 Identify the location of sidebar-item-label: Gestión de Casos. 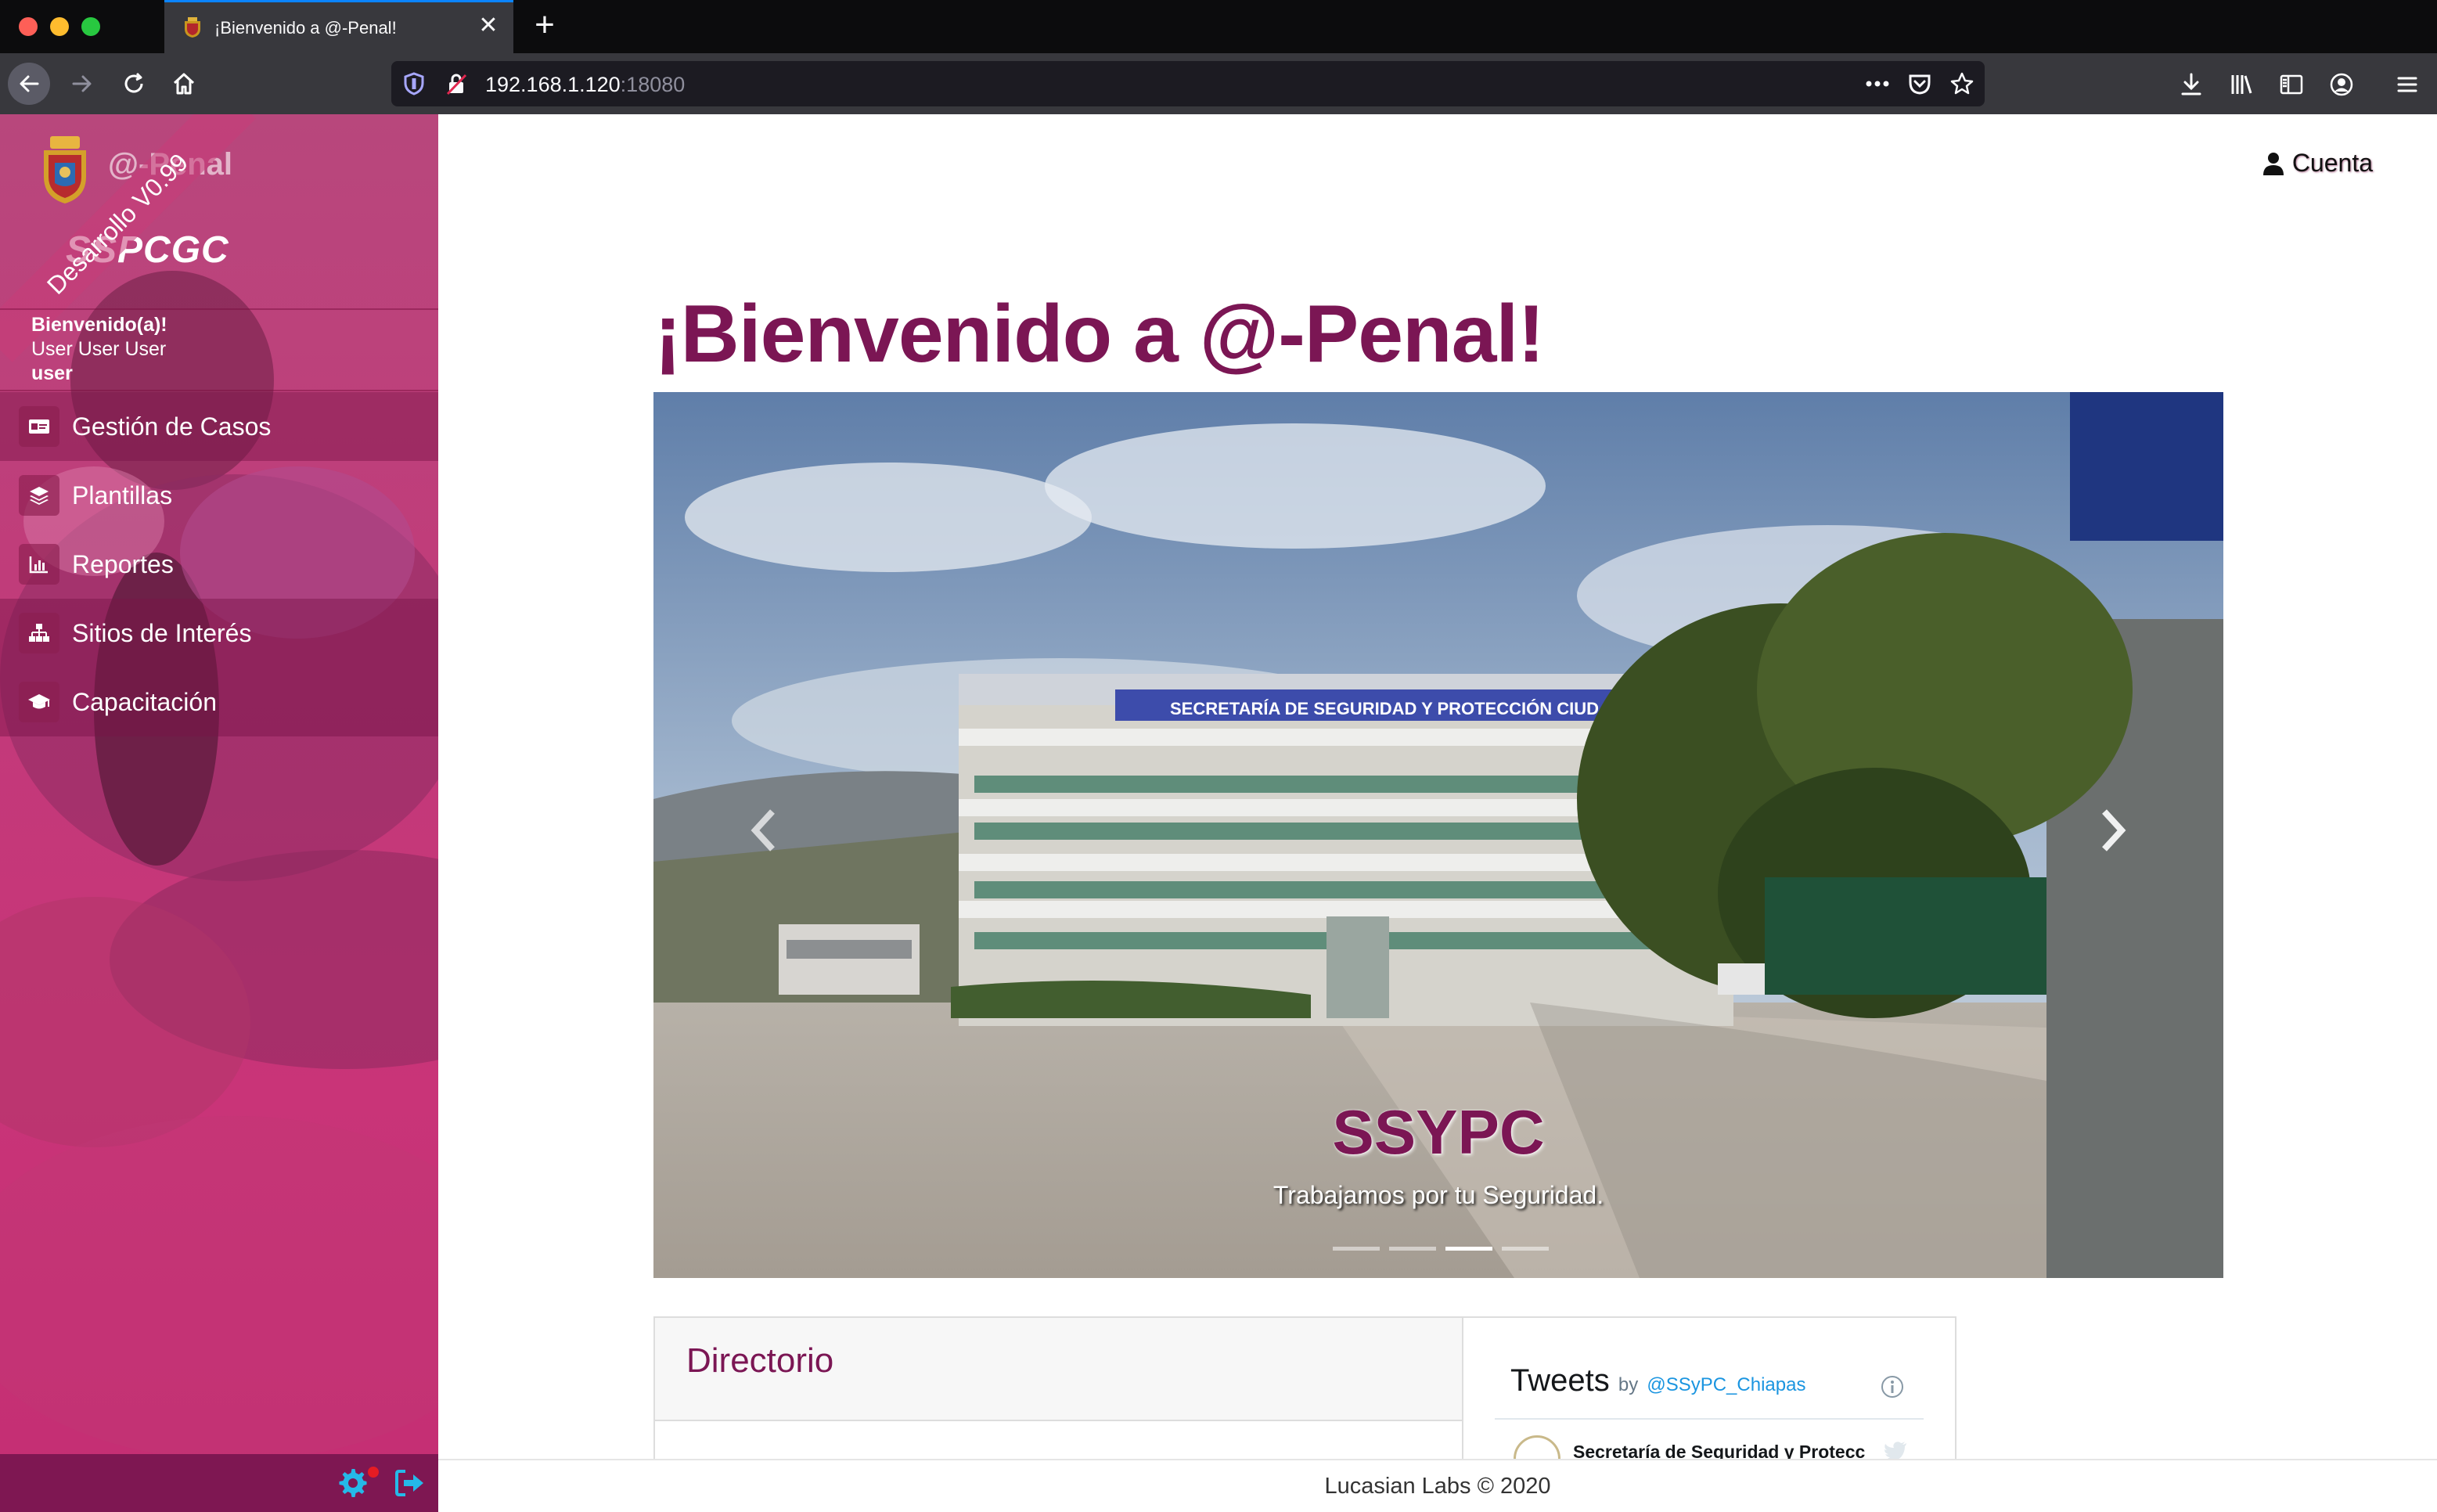
(172, 426).